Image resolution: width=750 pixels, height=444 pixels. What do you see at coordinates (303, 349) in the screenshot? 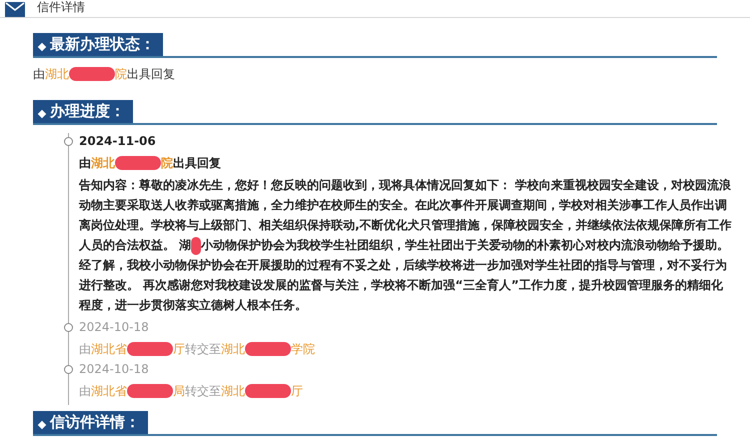
I see `organization-link: 学院` at bounding box center [303, 349].